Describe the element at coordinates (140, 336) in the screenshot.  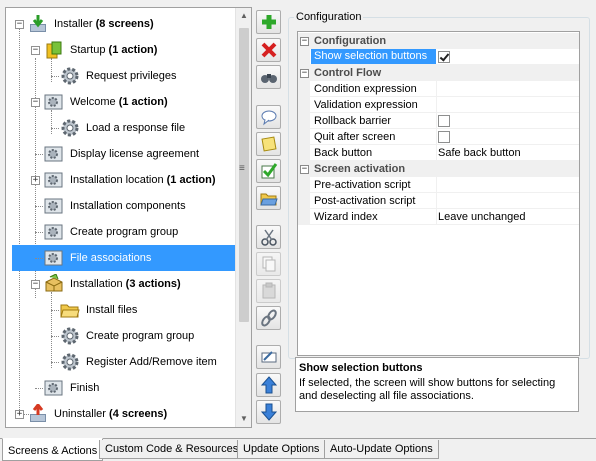
I see `tree-node-label: Create program group` at that location.